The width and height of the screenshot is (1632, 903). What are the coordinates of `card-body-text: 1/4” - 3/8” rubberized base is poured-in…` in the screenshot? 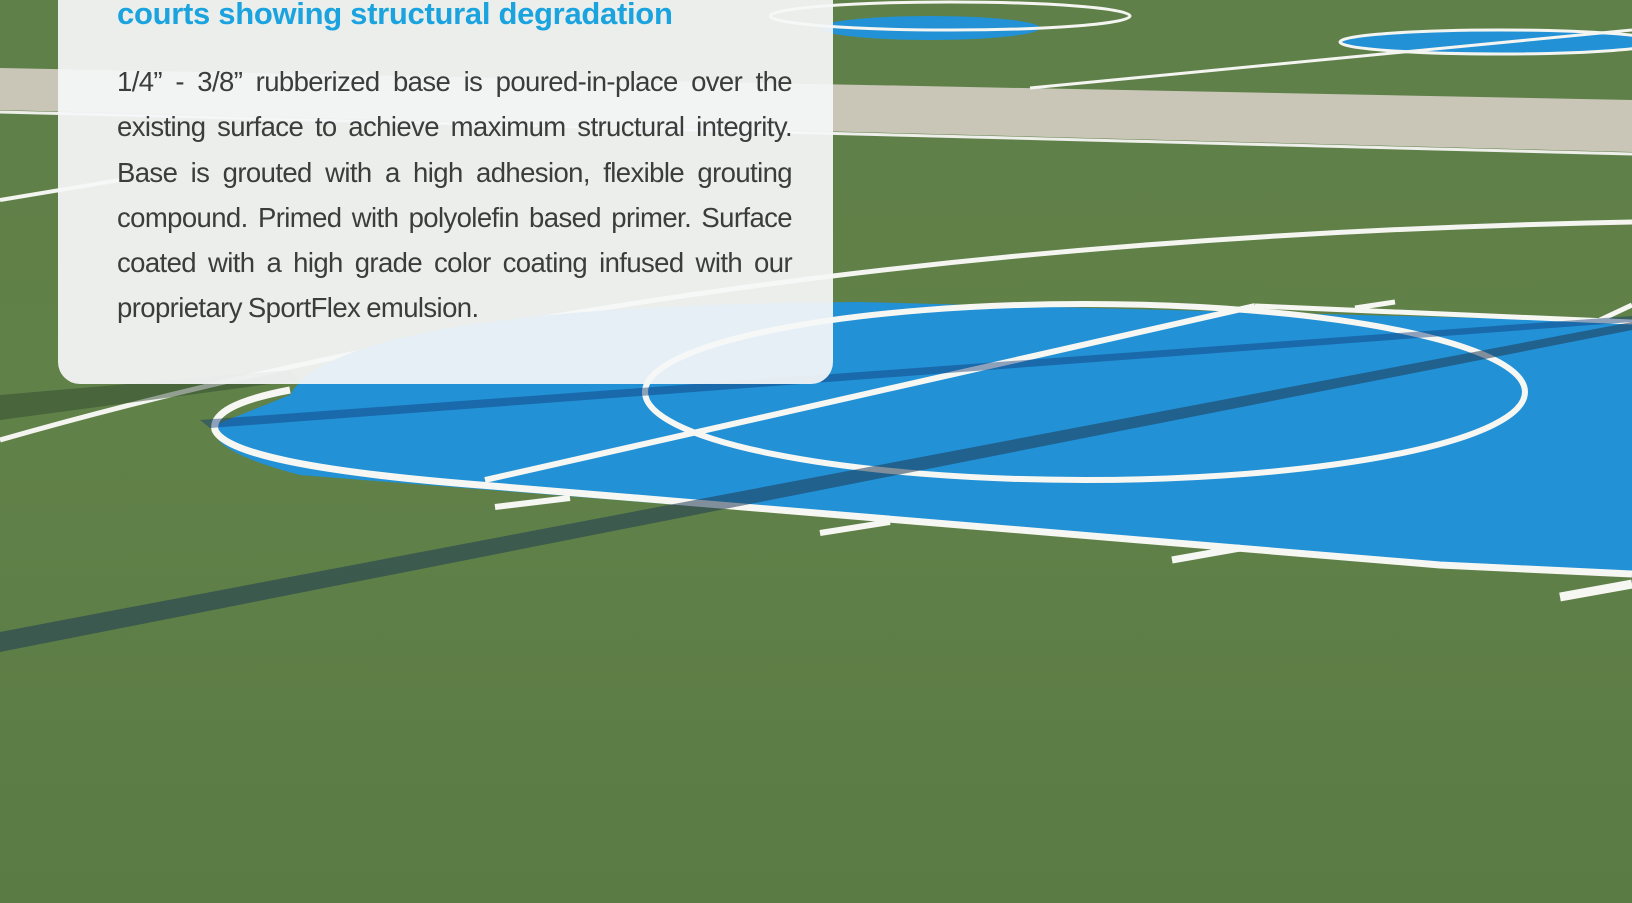 It's located at (455, 195).